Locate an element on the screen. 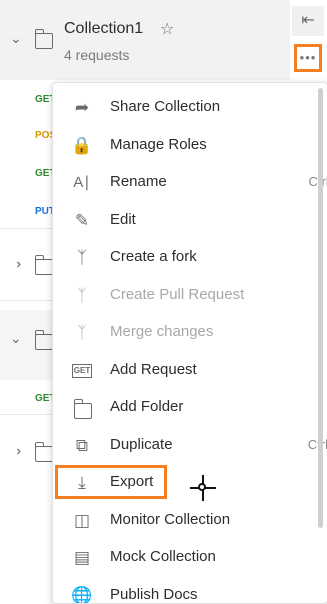 The height and width of the screenshot is (604, 327). arrow-left-bar-icon: ⇤ is located at coordinates (308, 20).